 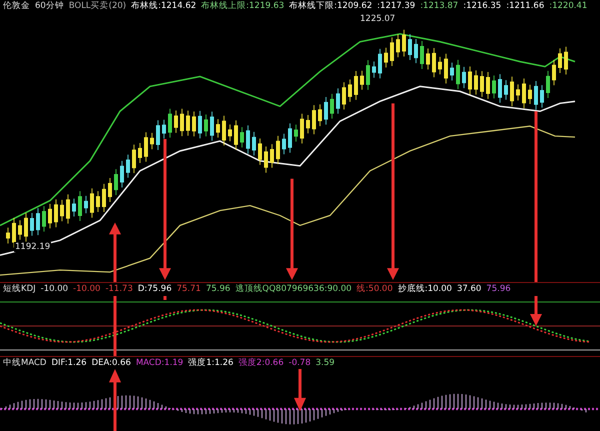 What do you see at coordinates (525, 6) in the screenshot?
I see `indicator-value: :1211.66` at bounding box center [525, 6].